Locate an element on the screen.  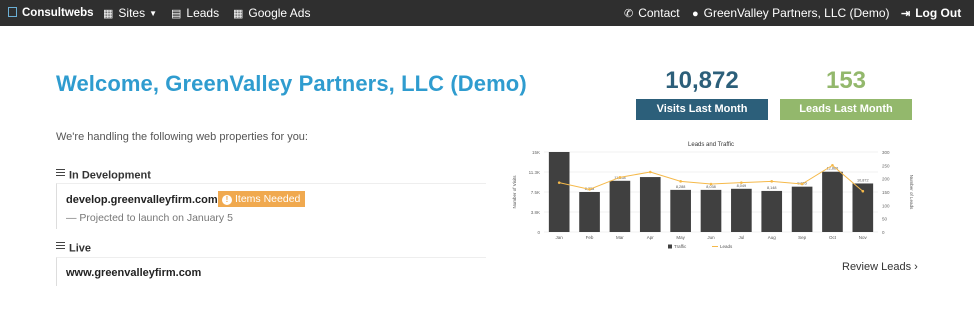
nav-contact-link: ✆ Contact is located at coordinates (652, 13).